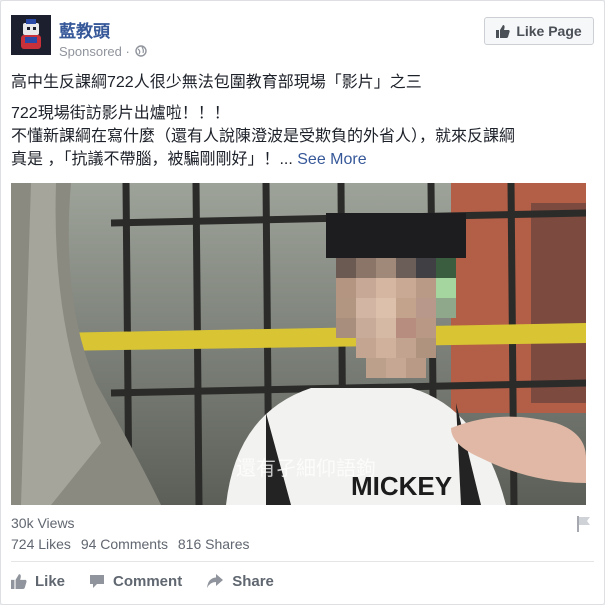  What do you see at coordinates (50, 581) in the screenshot?
I see `like-label: Like` at bounding box center [50, 581].